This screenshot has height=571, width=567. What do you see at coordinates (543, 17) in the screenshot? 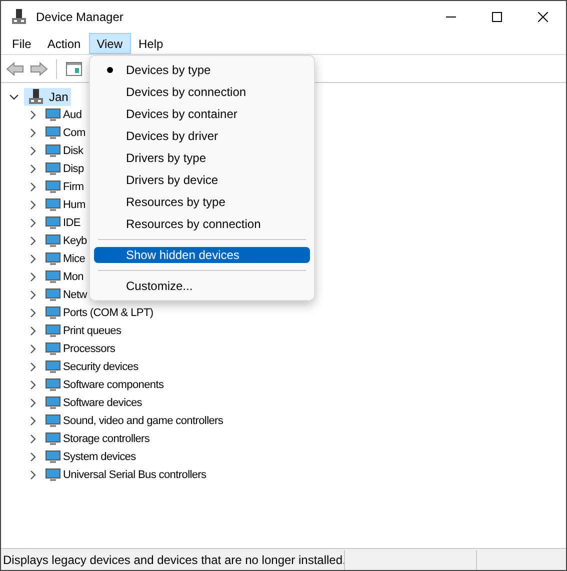
I see `close-icon` at bounding box center [543, 17].